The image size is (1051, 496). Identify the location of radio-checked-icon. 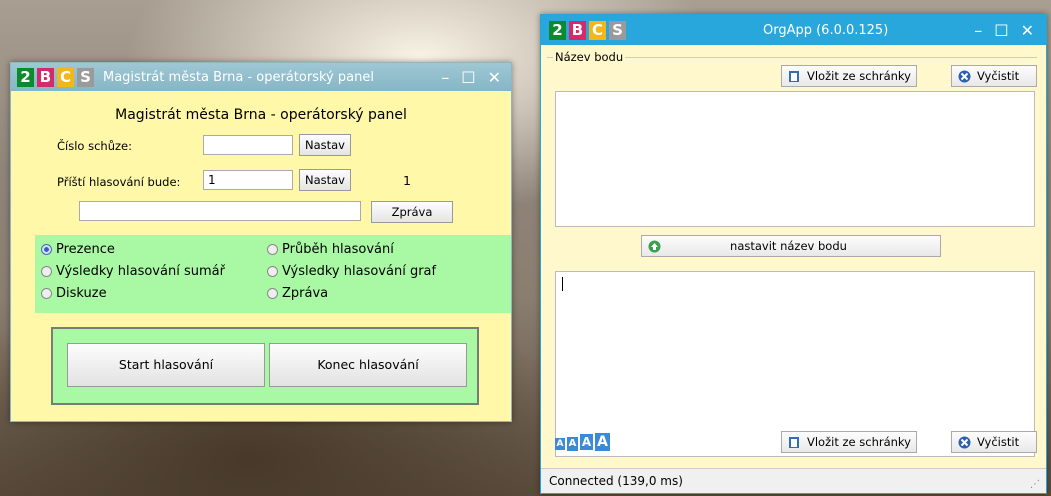
(46, 249).